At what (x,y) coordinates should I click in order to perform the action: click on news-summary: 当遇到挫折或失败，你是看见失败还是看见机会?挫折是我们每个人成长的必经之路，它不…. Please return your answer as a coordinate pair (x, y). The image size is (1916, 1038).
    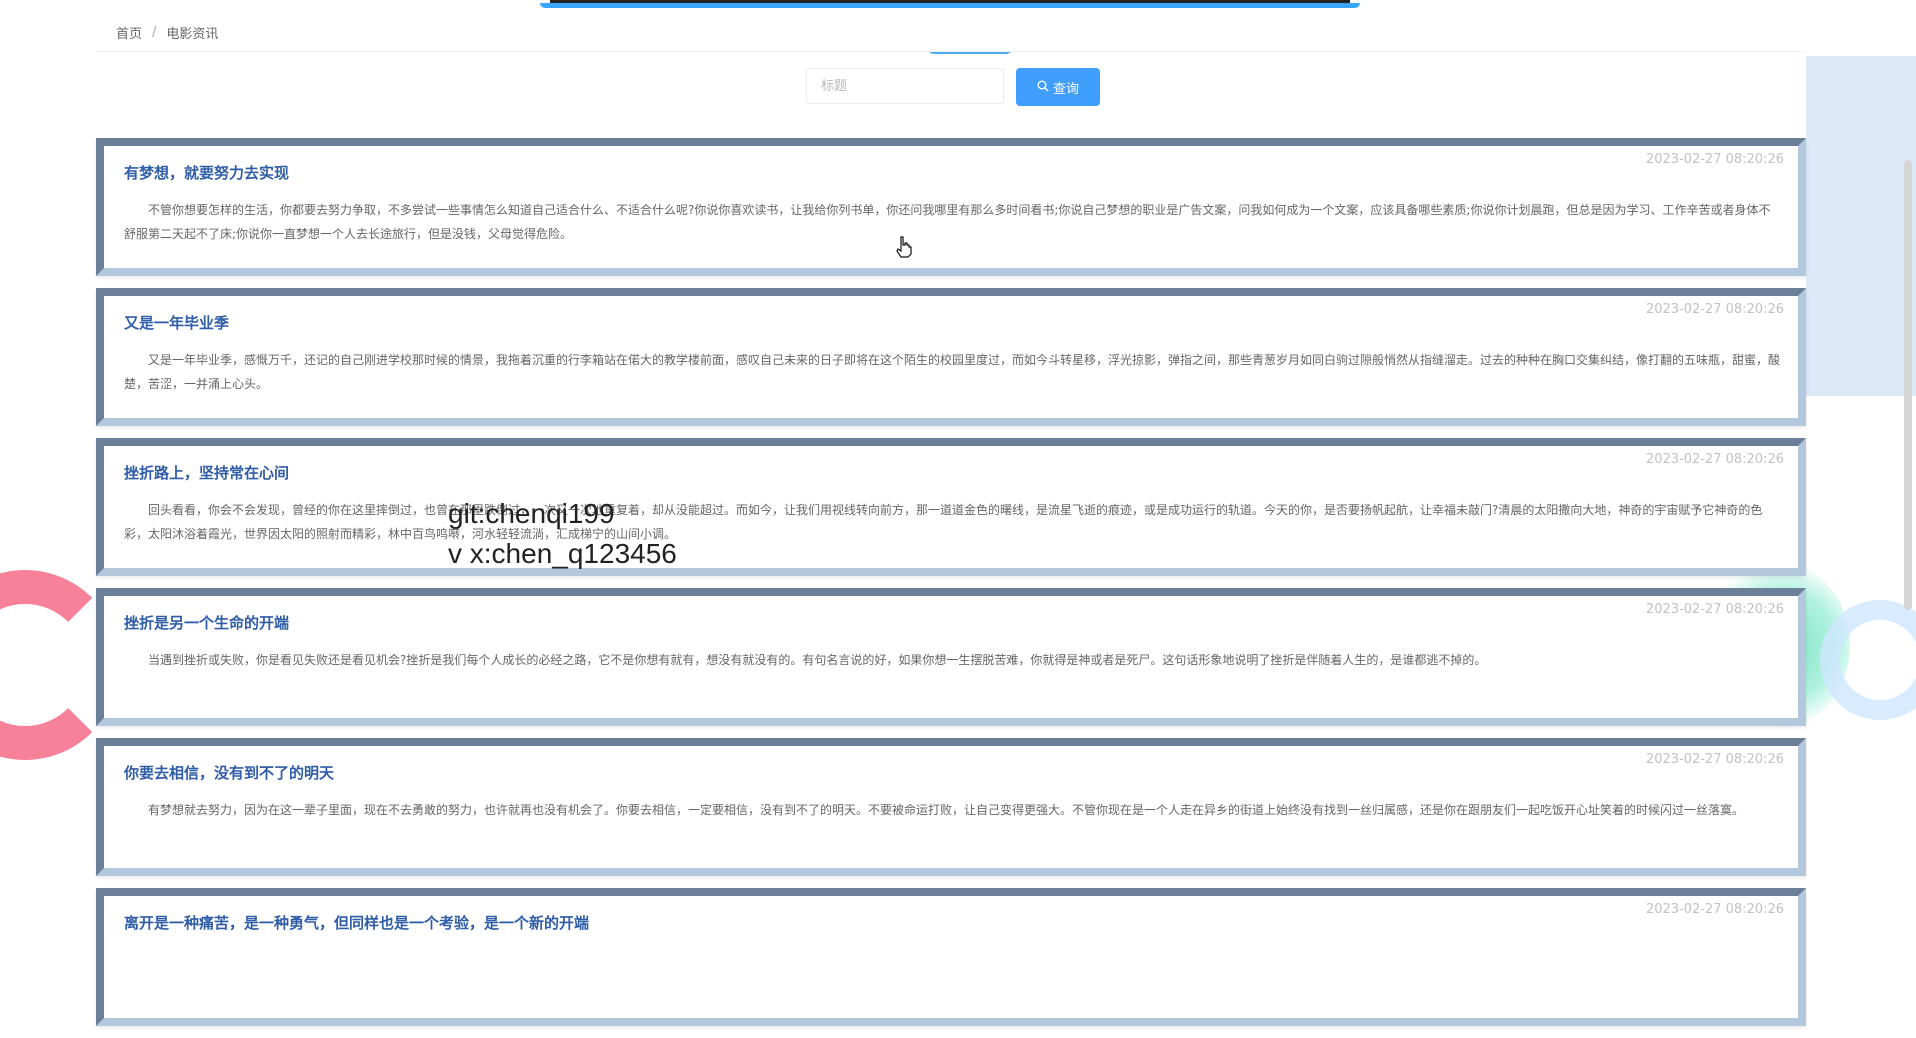
    Looking at the image, I should click on (817, 660).